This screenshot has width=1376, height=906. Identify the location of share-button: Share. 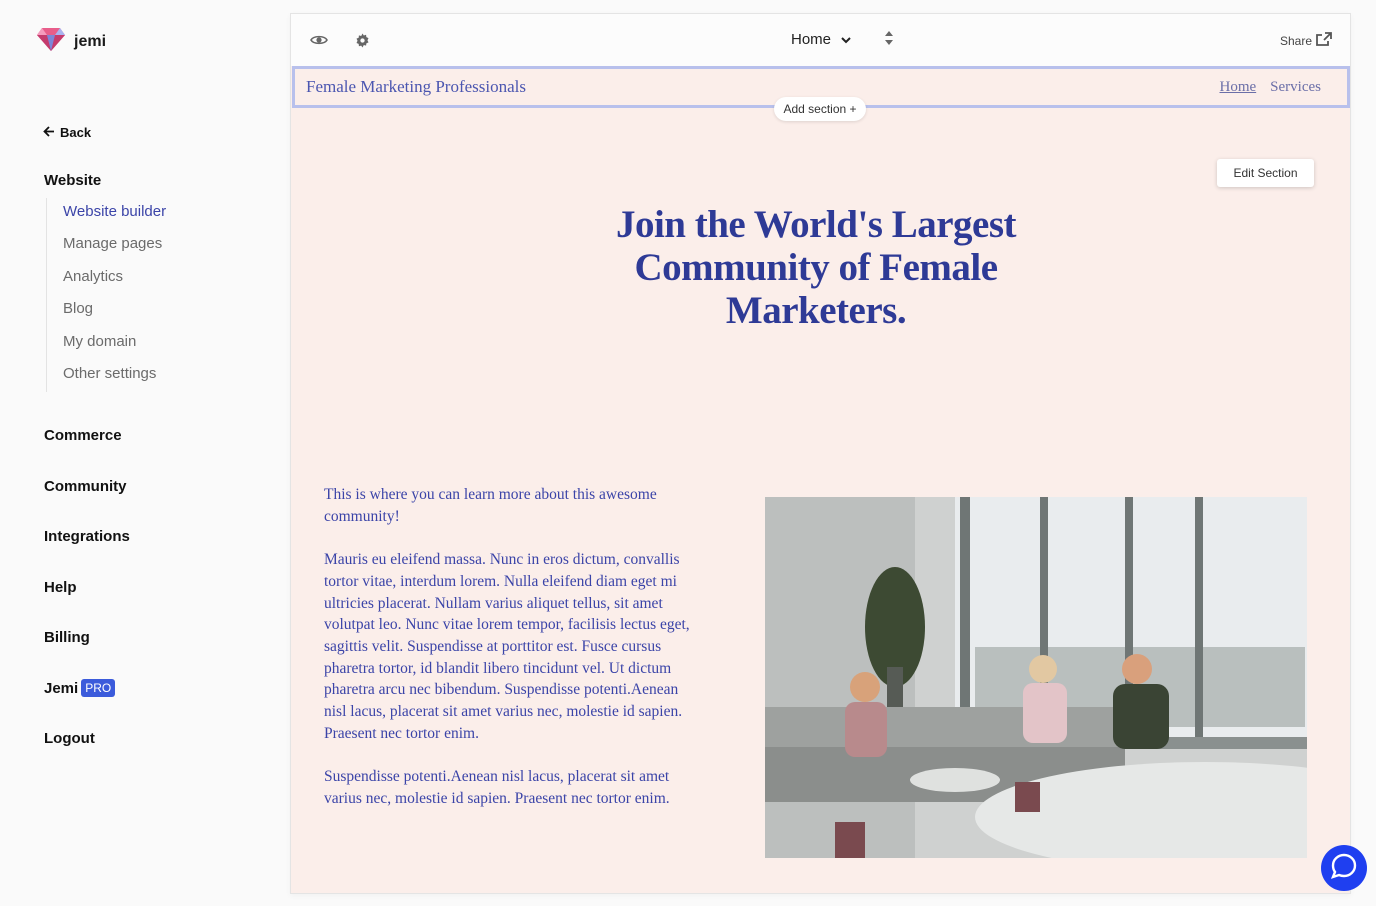
(1306, 40).